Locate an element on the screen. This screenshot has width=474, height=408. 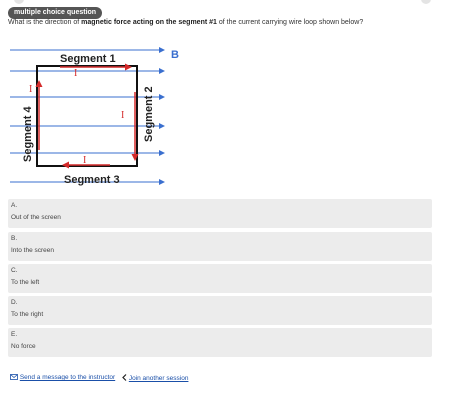
choice-text: Into the screen is located at coordinates (32, 250).